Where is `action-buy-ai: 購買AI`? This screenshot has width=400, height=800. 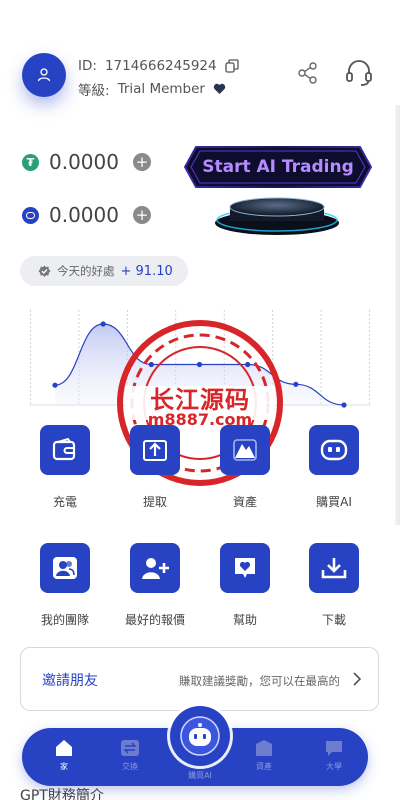
action-buy-ai: 購買AI is located at coordinates (334, 467).